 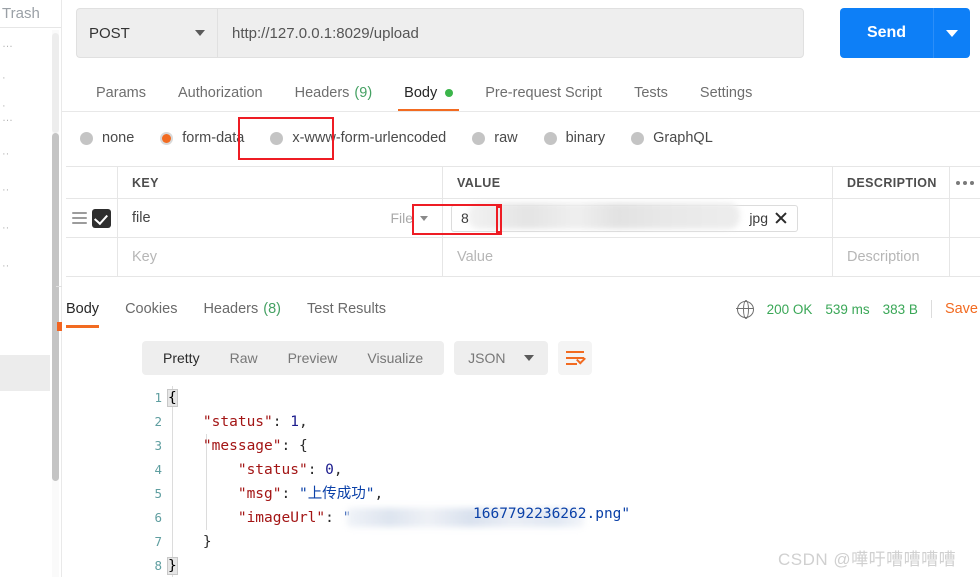 I want to click on format-raw: Raw, so click(x=244, y=358).